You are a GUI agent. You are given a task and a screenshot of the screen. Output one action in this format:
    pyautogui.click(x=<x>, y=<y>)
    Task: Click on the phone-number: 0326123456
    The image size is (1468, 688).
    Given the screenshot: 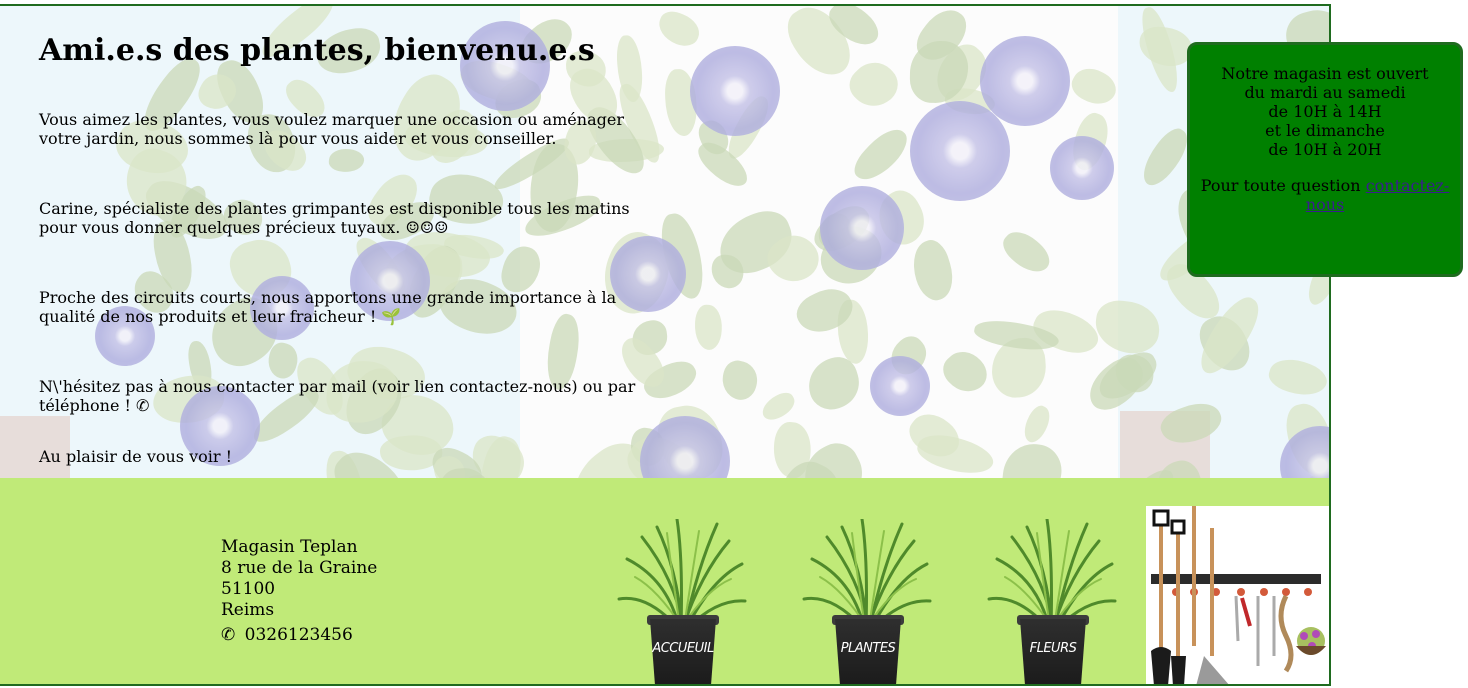 What is the action you would take?
    pyautogui.click(x=298, y=635)
    